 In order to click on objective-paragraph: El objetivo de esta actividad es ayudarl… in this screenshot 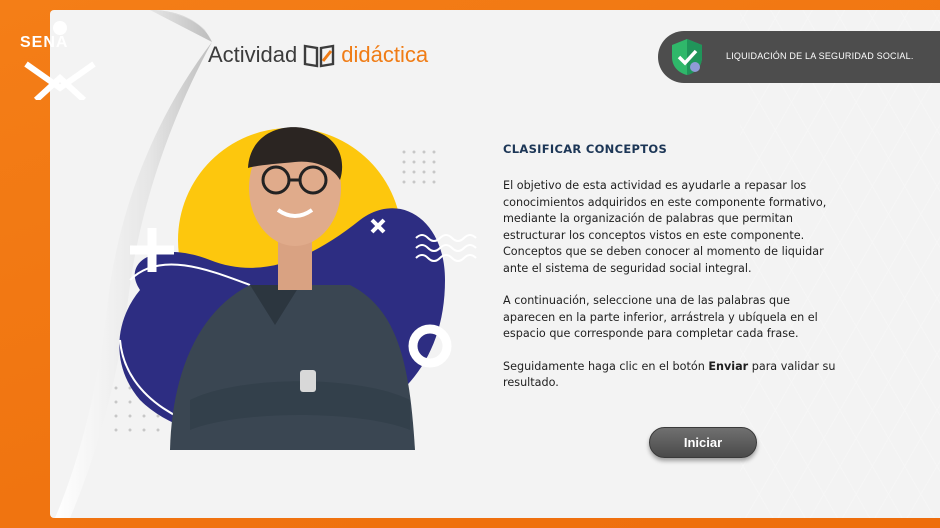, I will do `click(665, 227)`.